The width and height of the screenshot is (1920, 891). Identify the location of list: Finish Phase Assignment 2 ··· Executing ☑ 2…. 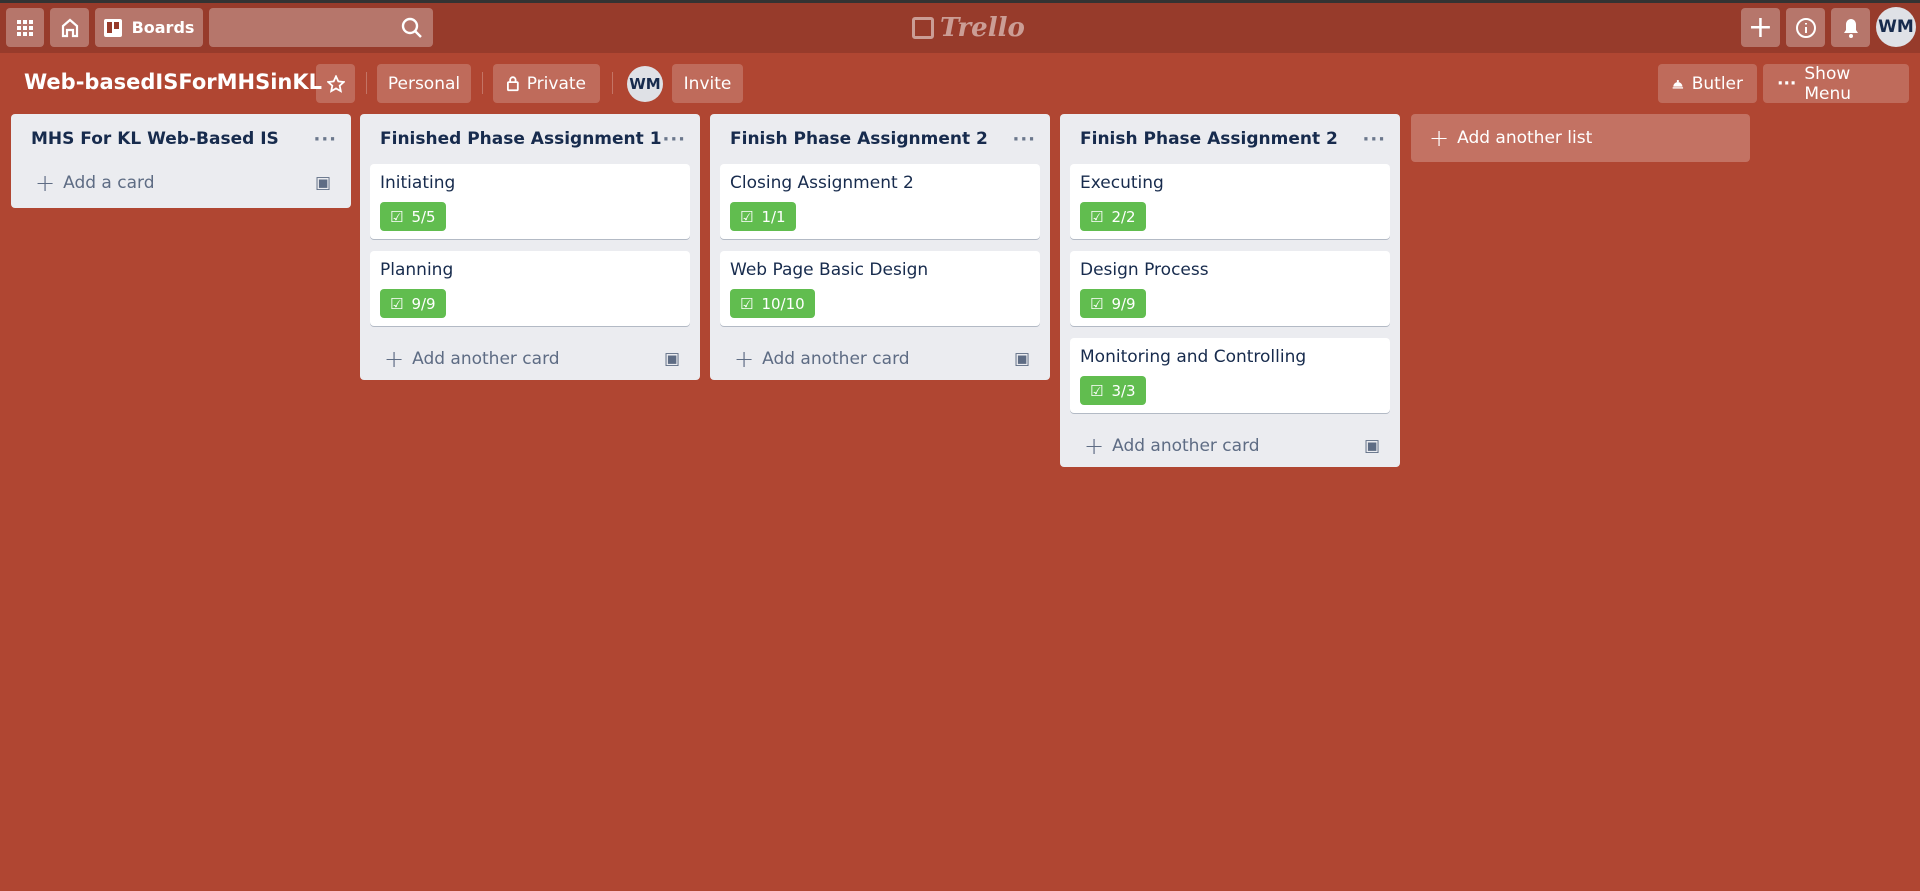
(1230, 290).